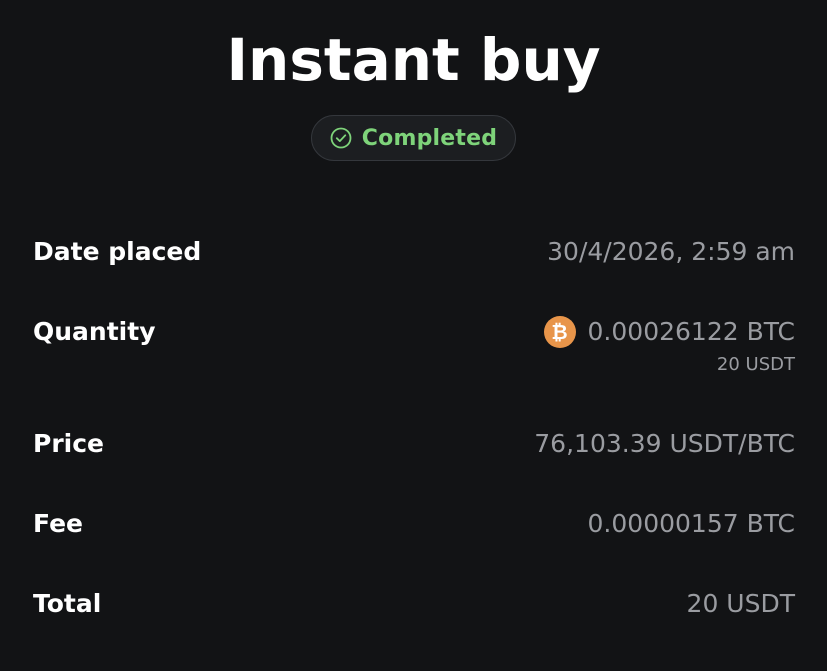  Describe the element at coordinates (413, 60) in the screenshot. I see `page-title: Instant buy` at that location.